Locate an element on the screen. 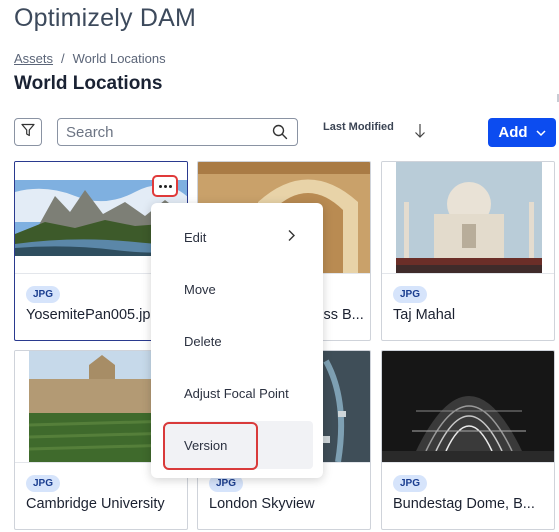 This screenshot has height=532, width=559. search-input is located at coordinates (168, 132).